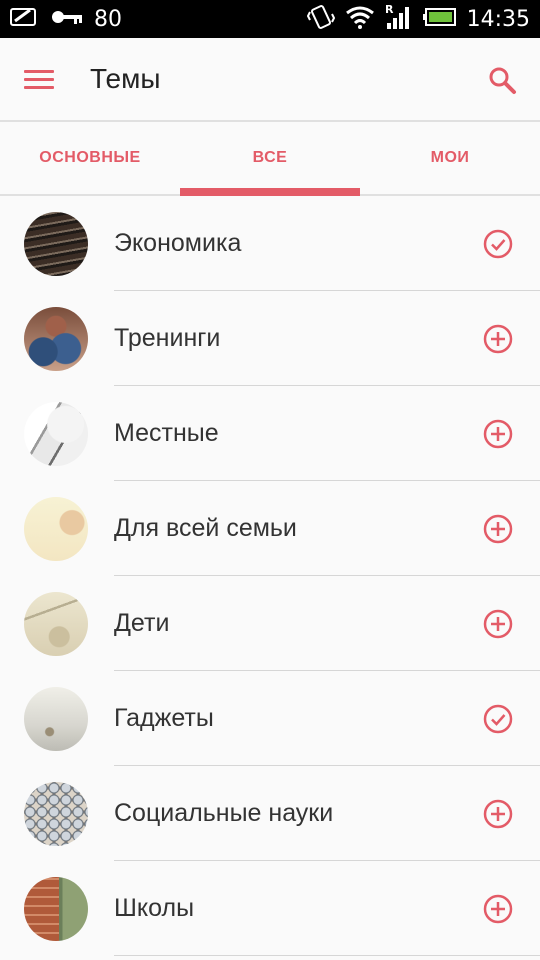  Describe the element at coordinates (320, 19) in the screenshot. I see `vibrate-icon` at that location.